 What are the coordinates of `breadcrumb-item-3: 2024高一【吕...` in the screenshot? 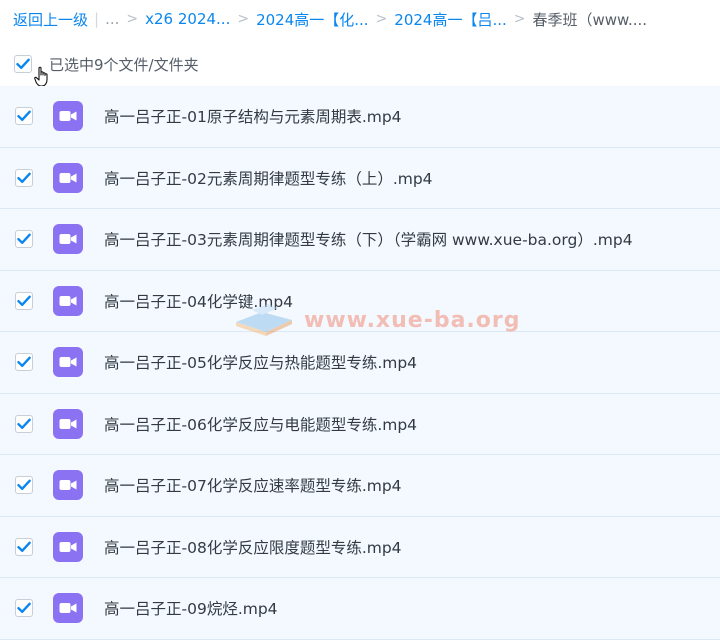 It's located at (450, 19).